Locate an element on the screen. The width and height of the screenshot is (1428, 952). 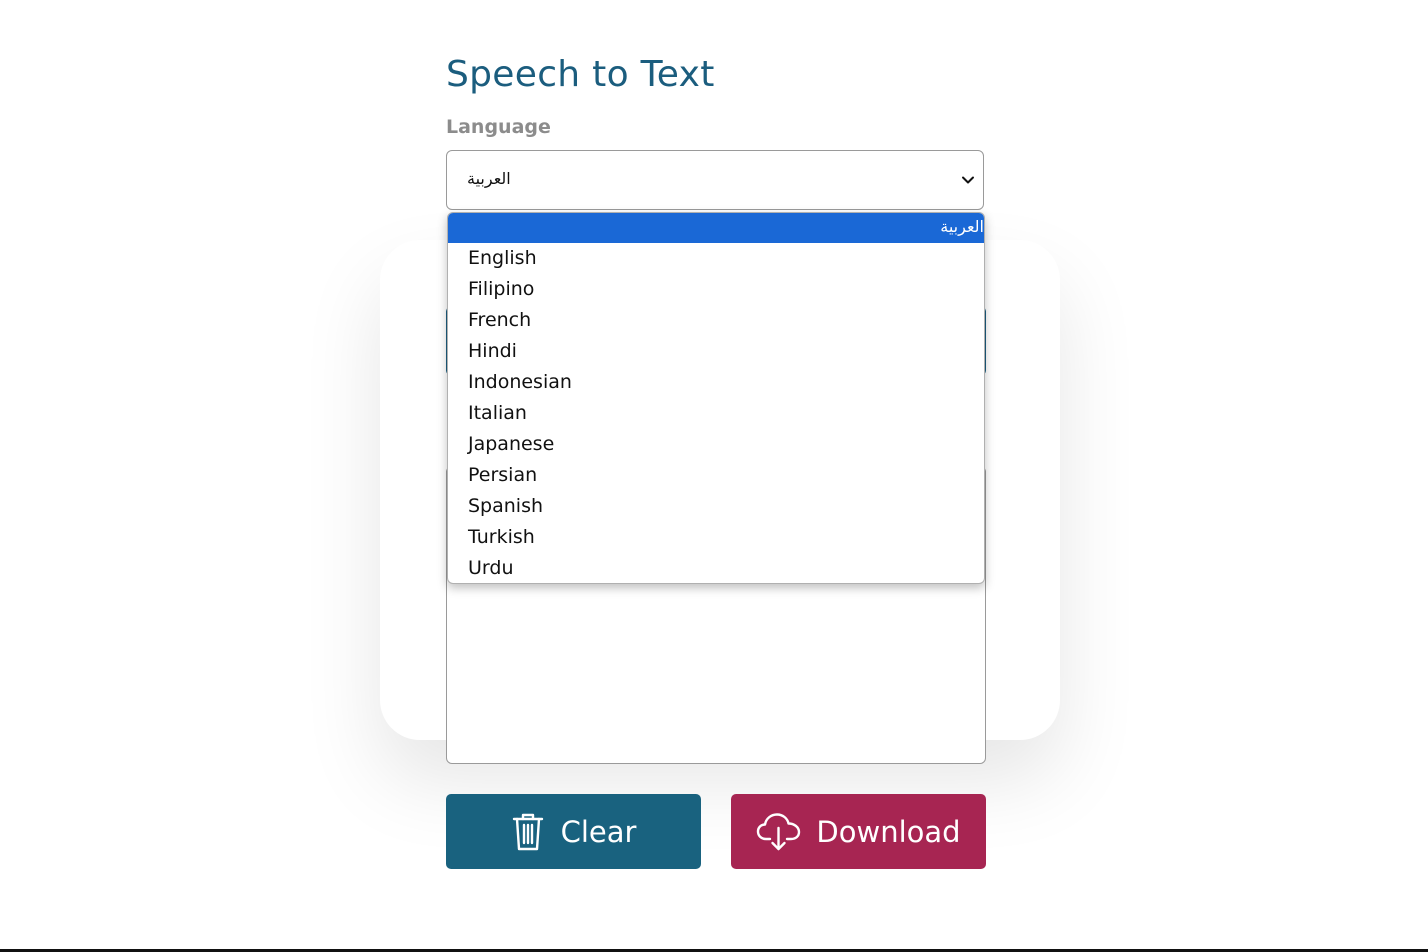
language-option: Persian is located at coordinates (716, 475).